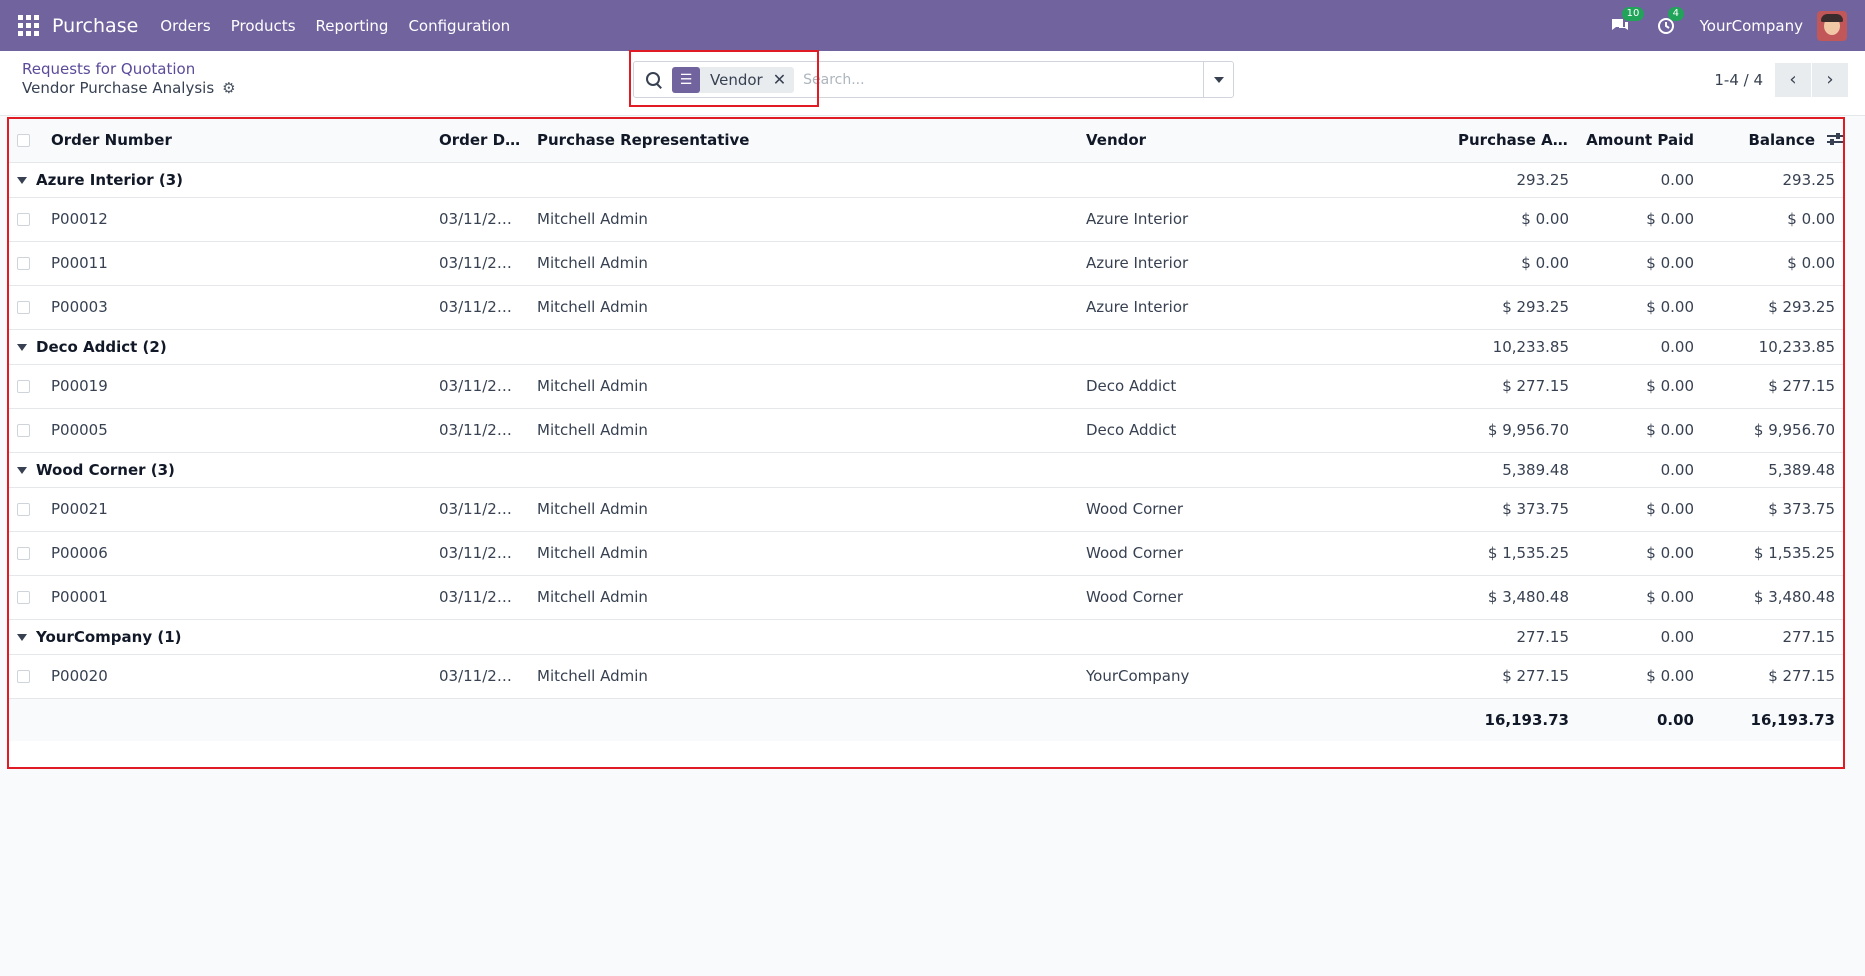 This screenshot has width=1865, height=976. I want to click on group-row: Wood Corner (3) 5,389.48 0.00 5,389.48, so click(926, 470).